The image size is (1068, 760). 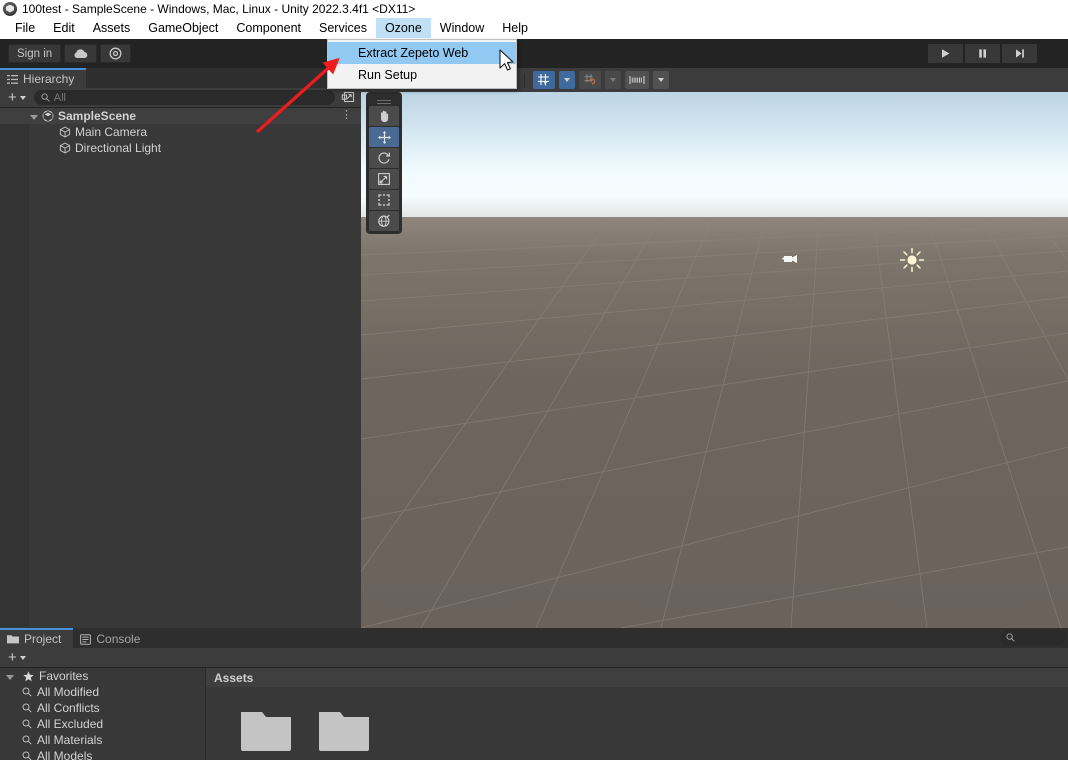 I want to click on menu-ozone: Ozone, so click(x=403, y=28).